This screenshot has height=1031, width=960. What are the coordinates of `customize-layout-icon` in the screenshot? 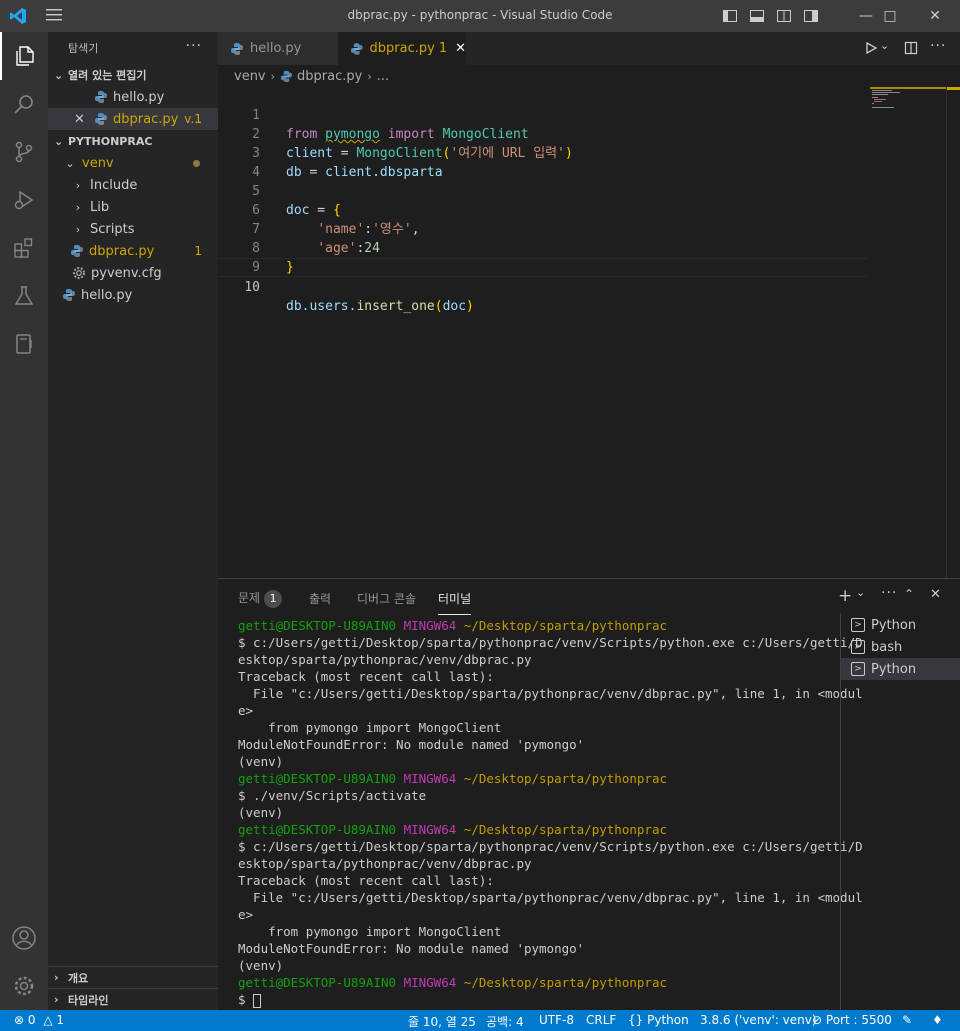 It's located at (811, 16).